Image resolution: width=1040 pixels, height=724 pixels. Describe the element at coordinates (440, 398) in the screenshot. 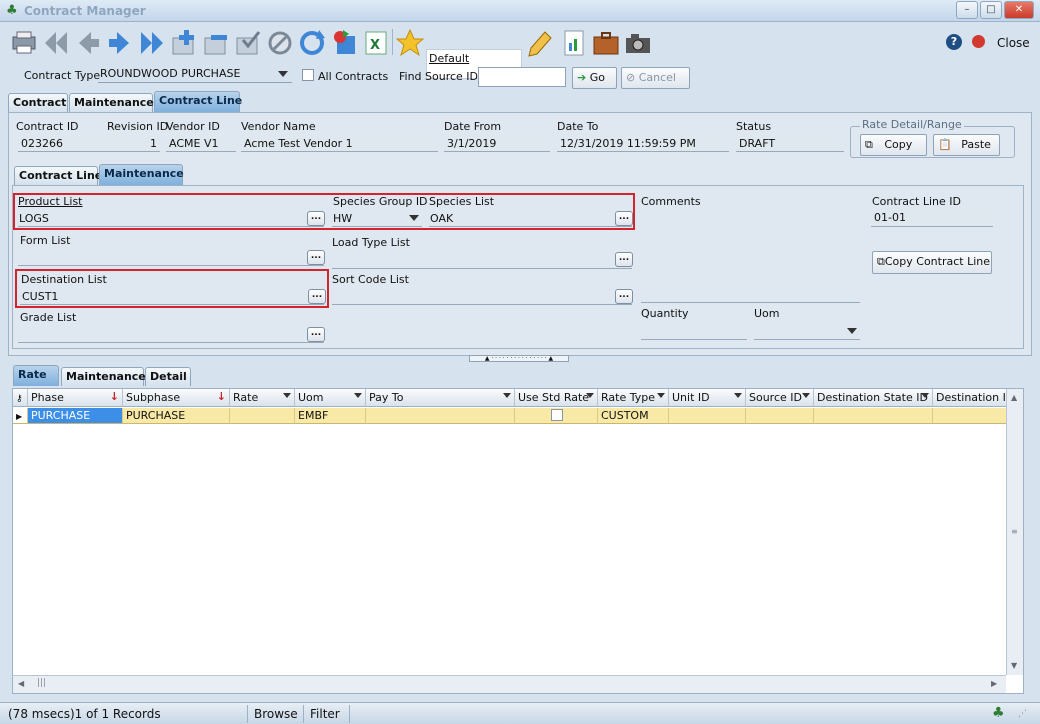

I see `column-header-pay-to: Pay To` at that location.